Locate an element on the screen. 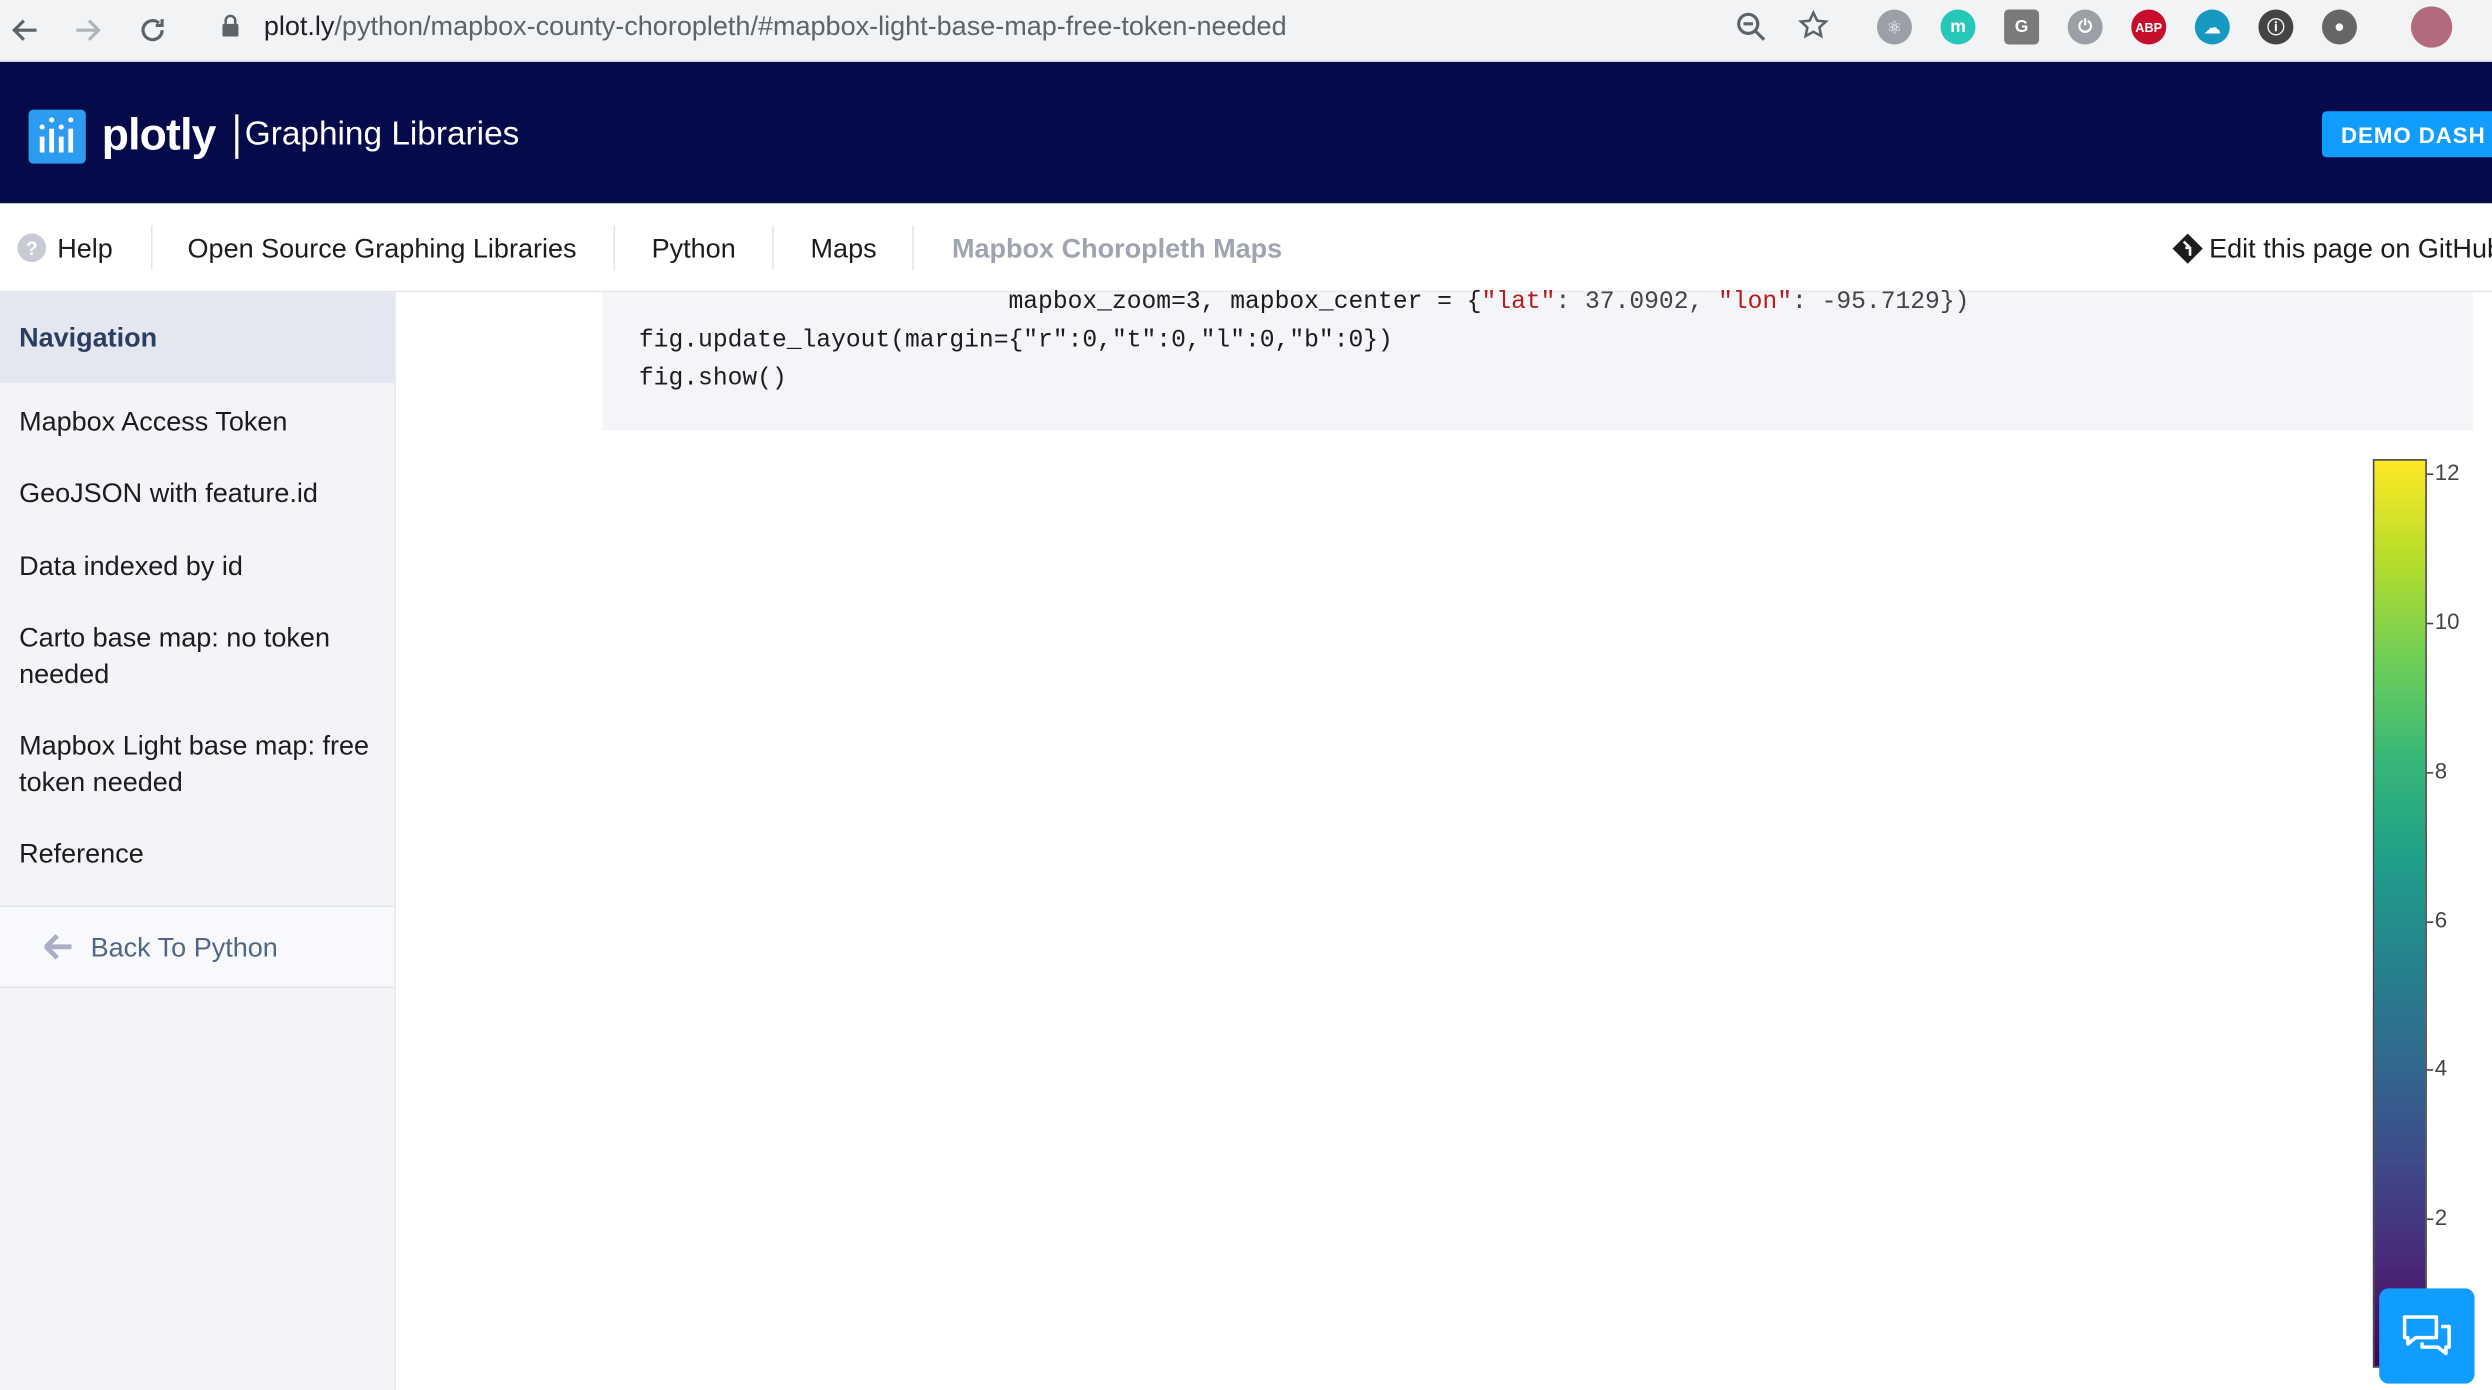  chat-button is located at coordinates (2427, 1336).